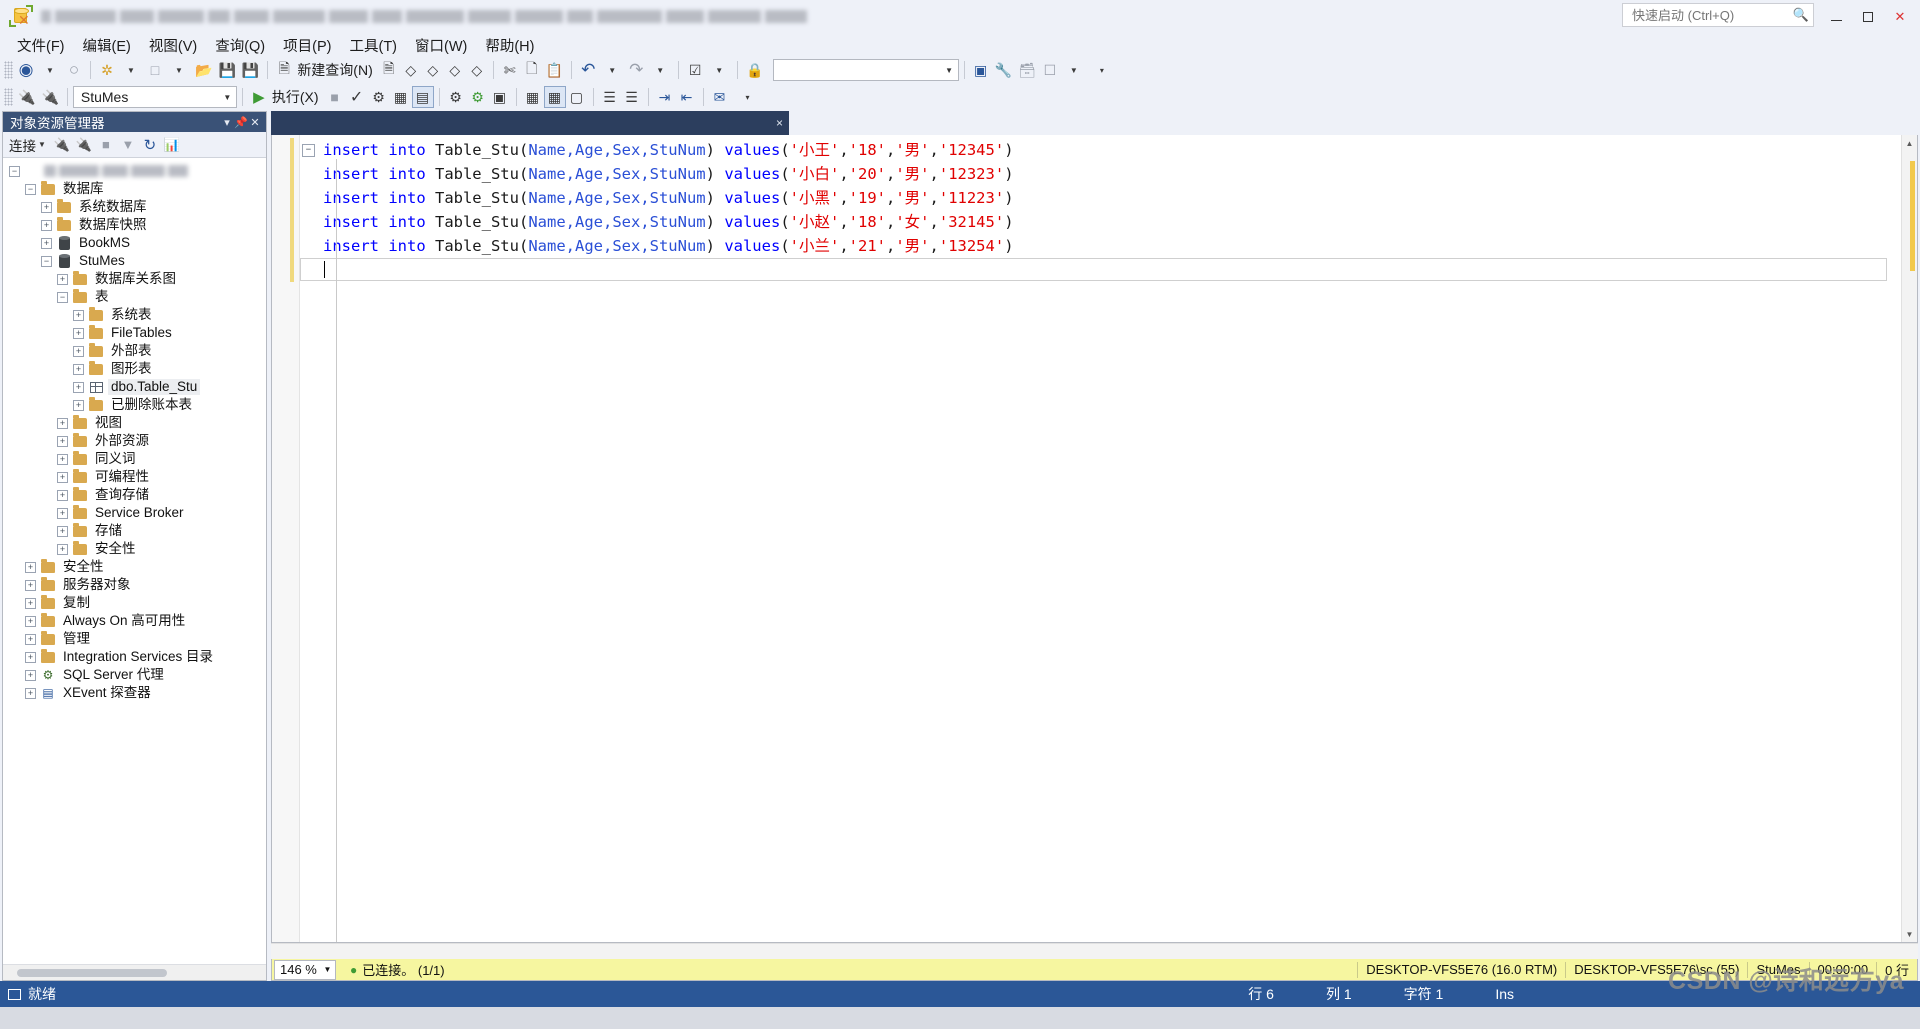  Describe the element at coordinates (107, 45) in the screenshot. I see `menu-edit: 编辑(E)` at that location.